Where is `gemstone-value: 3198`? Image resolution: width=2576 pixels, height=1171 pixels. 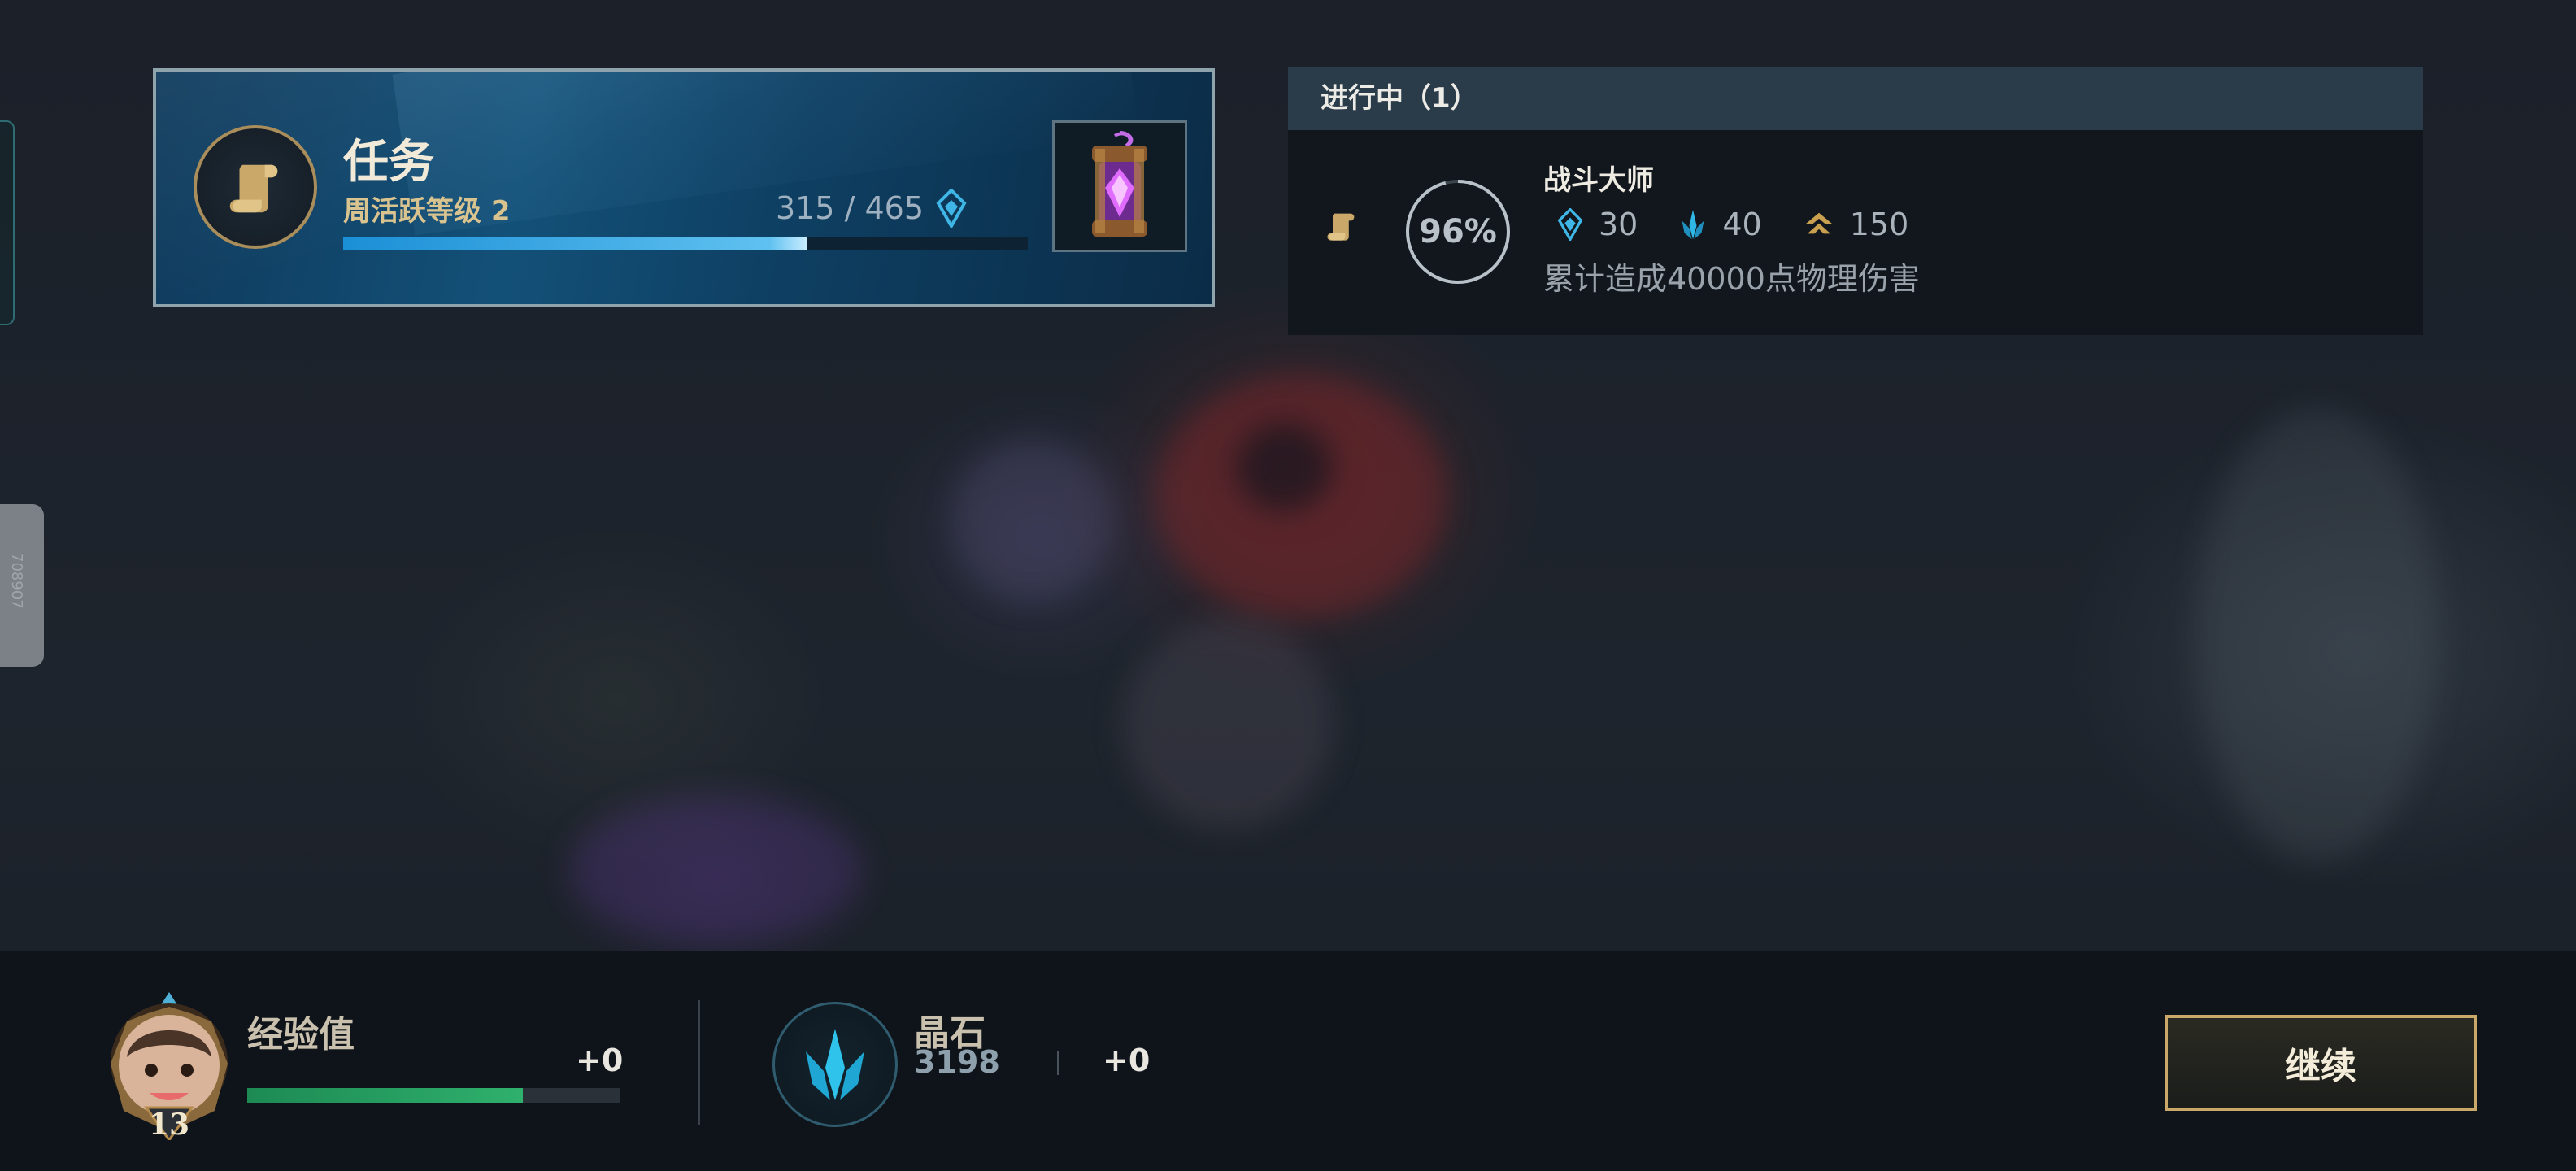
gemstone-value: 3198 is located at coordinates (957, 1062).